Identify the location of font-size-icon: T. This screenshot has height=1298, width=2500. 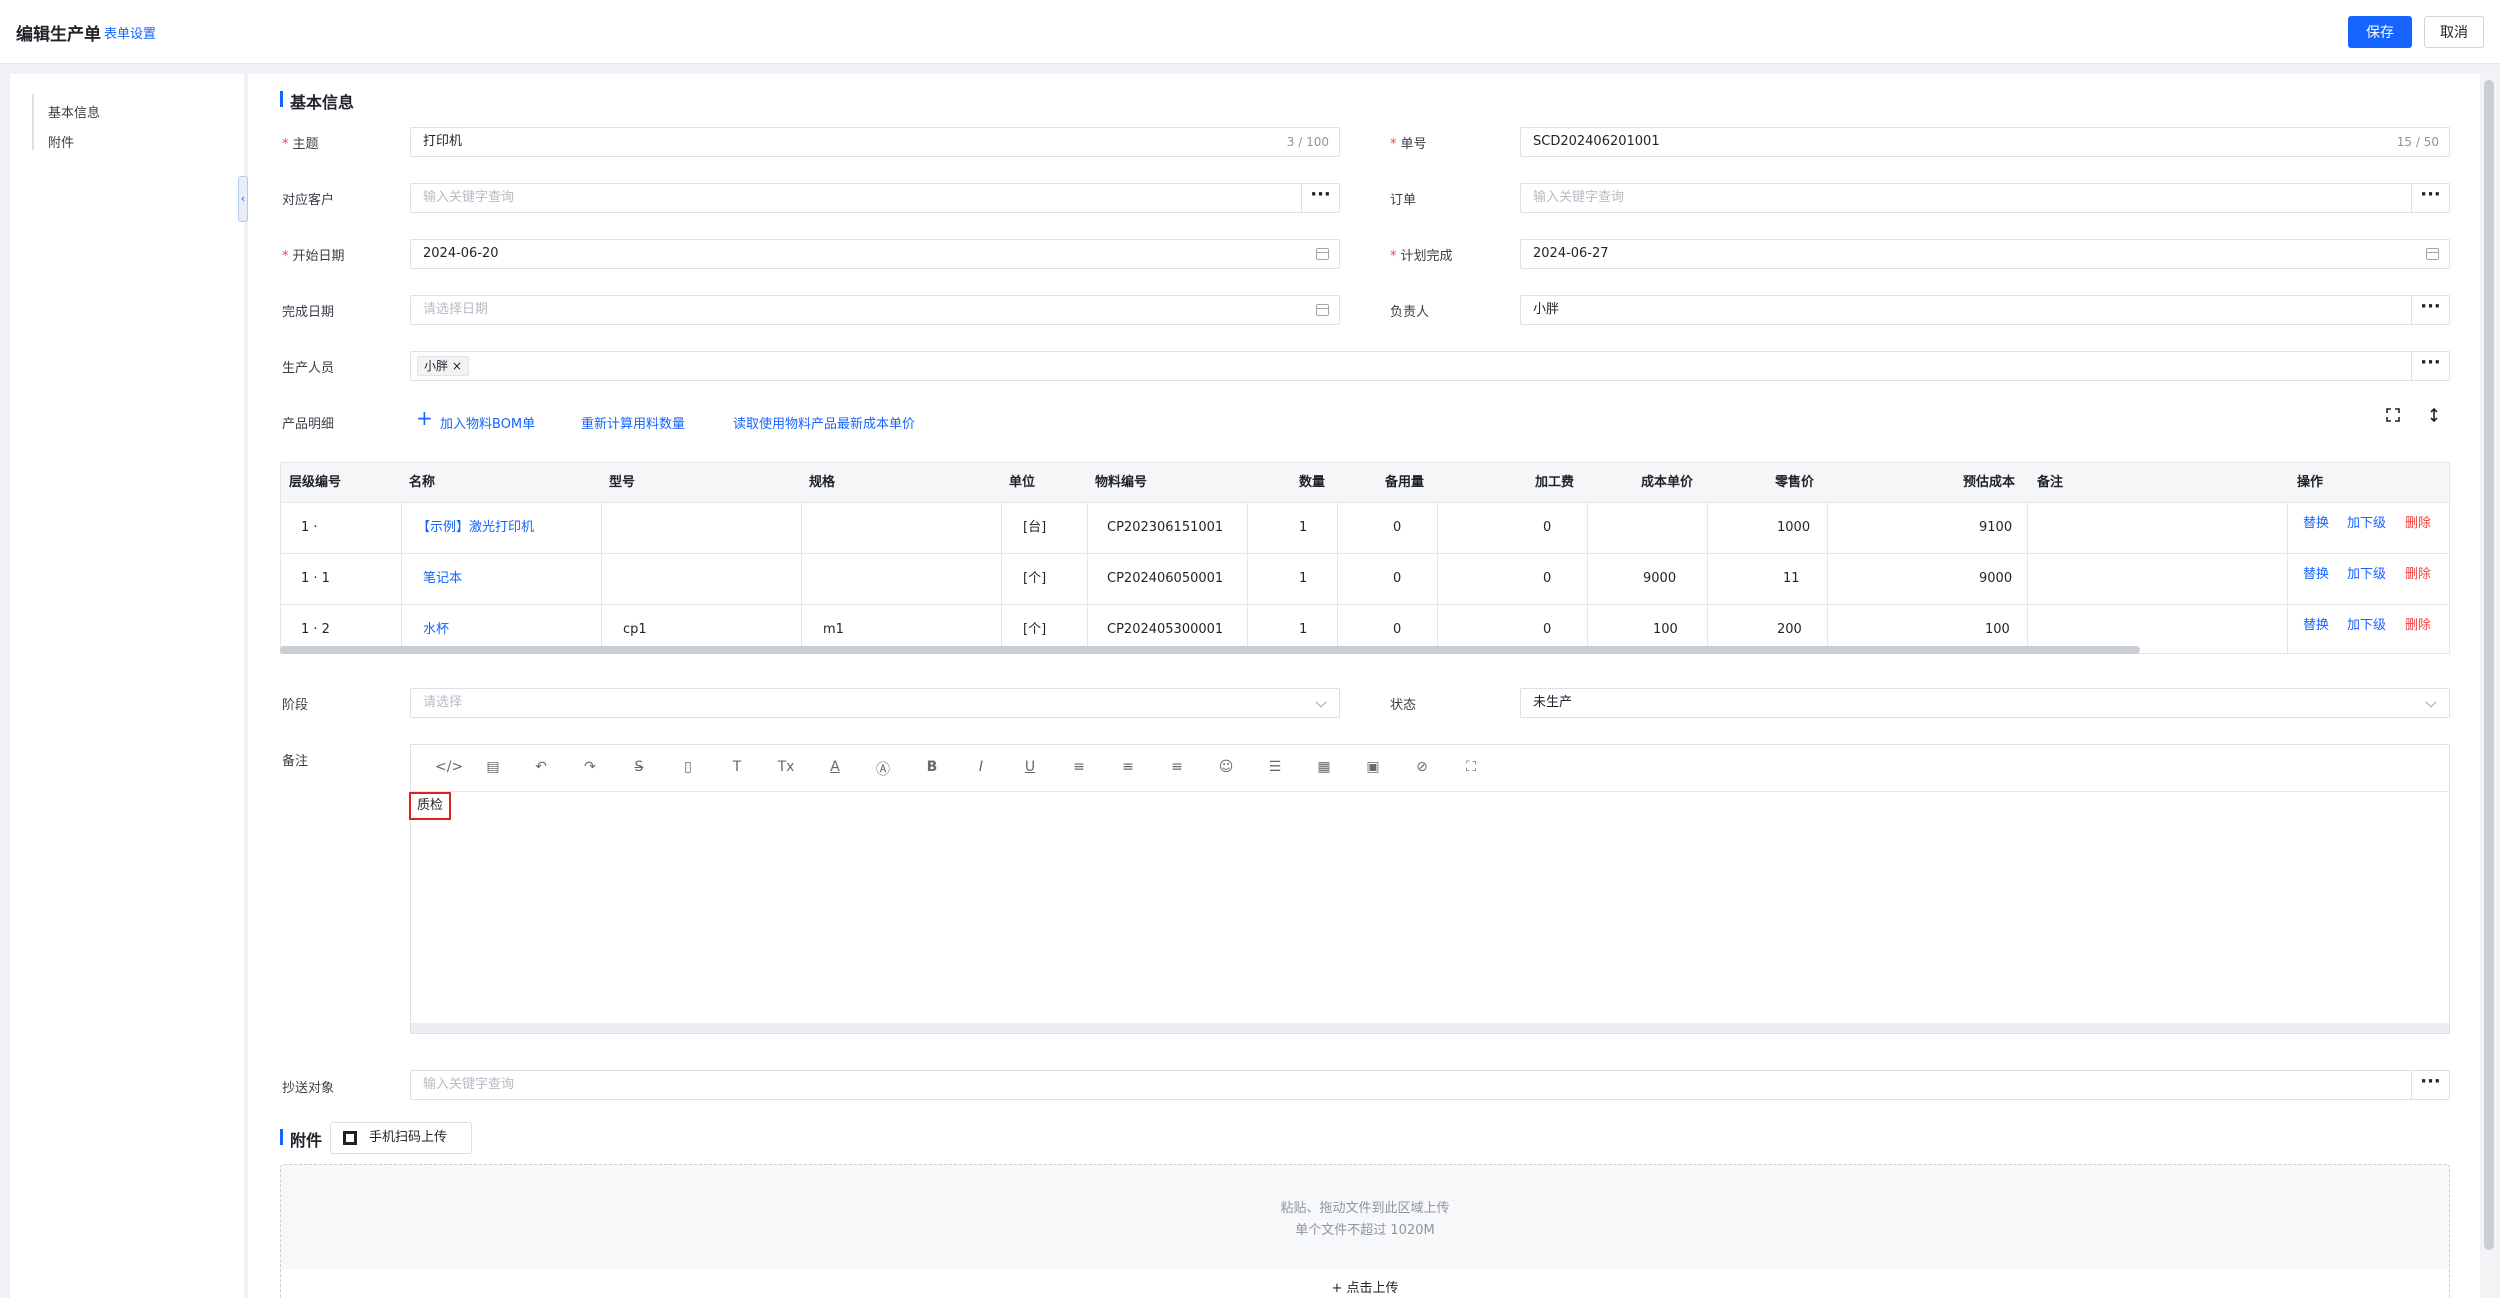
(737, 767).